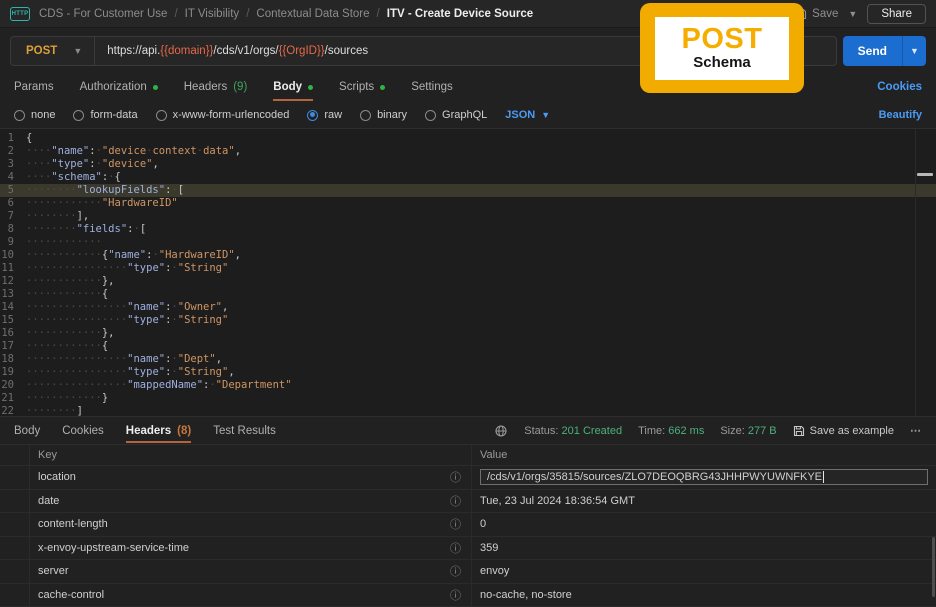 The width and height of the screenshot is (936, 607). Describe the element at coordinates (19, 115) in the screenshot. I see `radio-icon` at that location.